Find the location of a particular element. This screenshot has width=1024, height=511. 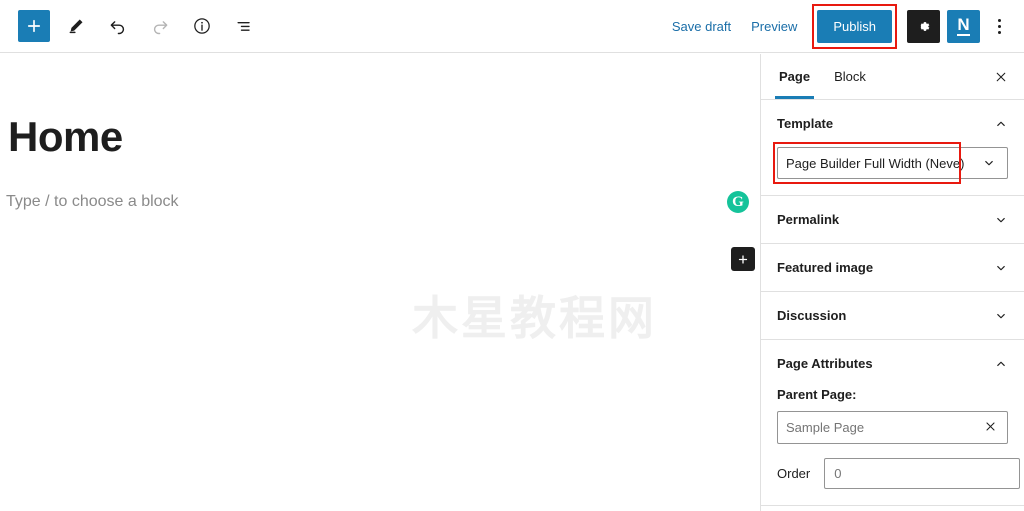

gear-icon is located at coordinates (925, 26).